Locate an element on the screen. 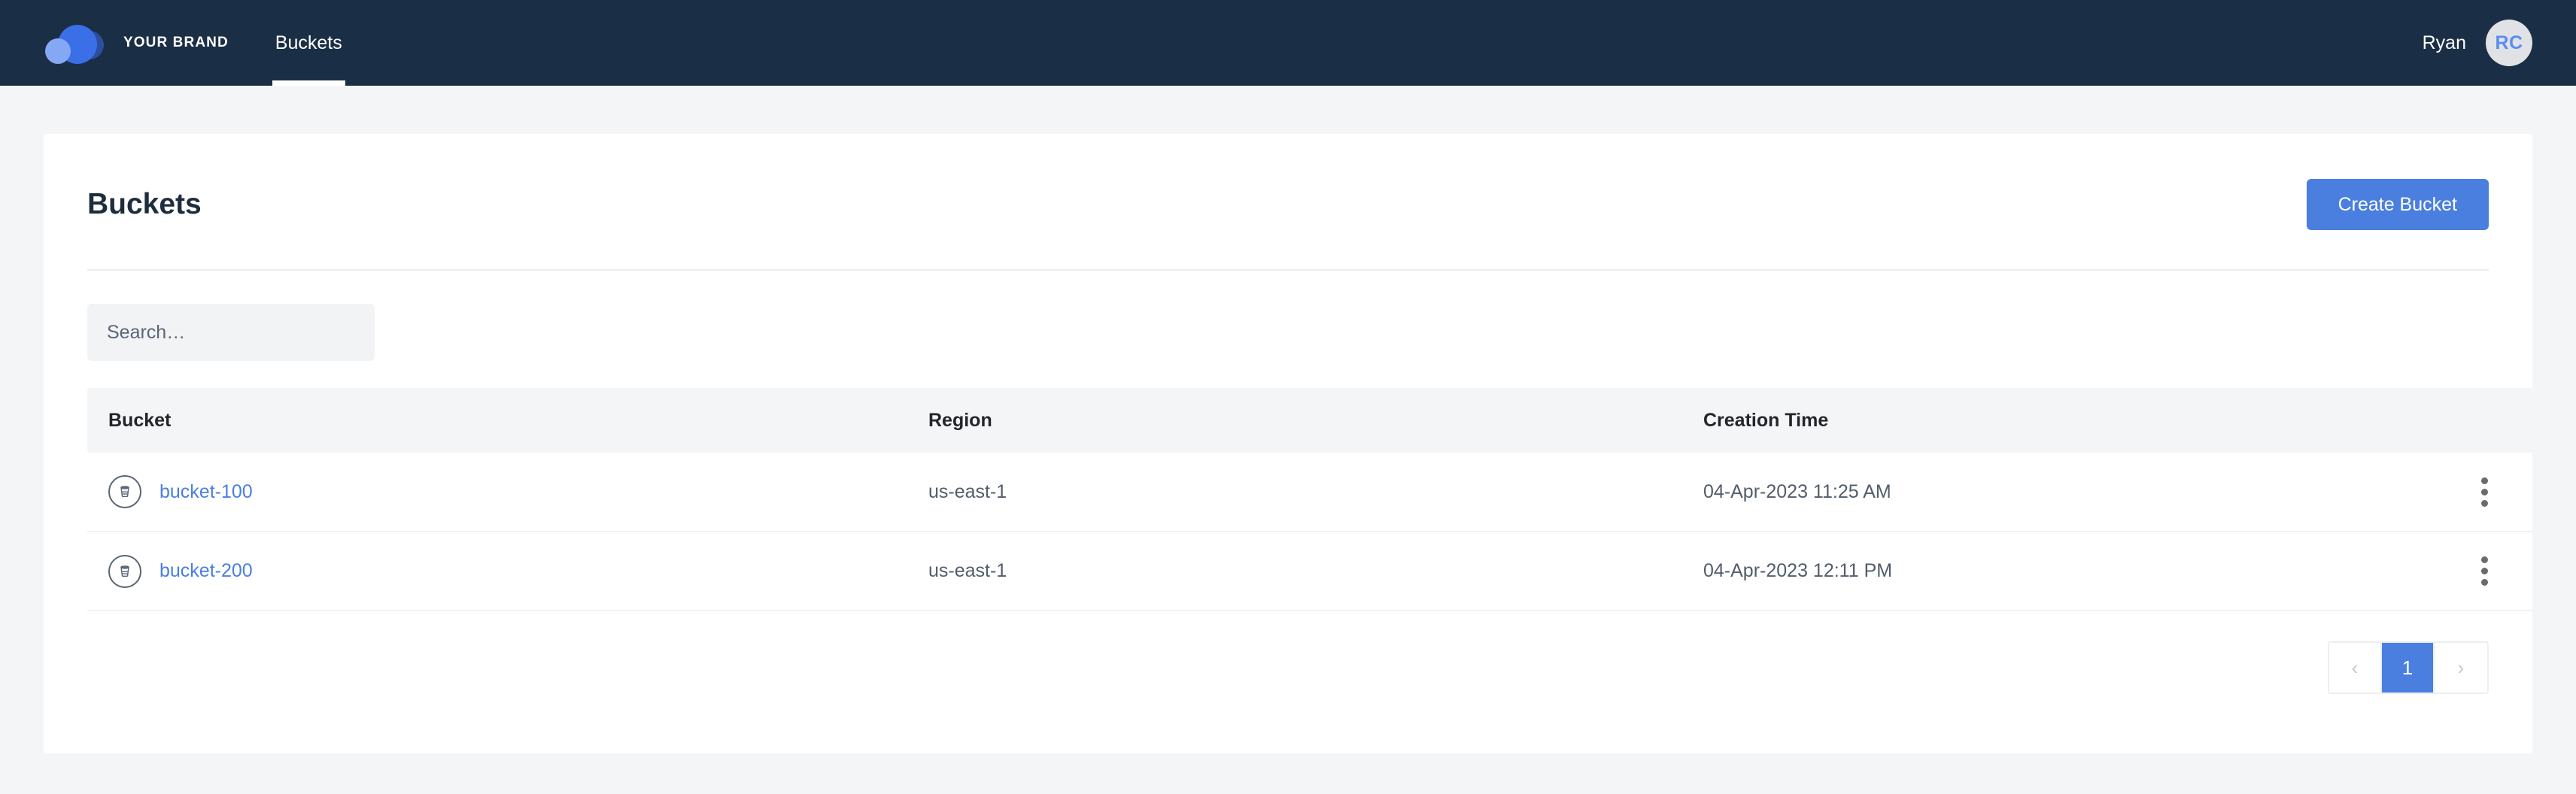 Image resolution: width=2576 pixels, height=794 pixels. search-input is located at coordinates (231, 332).